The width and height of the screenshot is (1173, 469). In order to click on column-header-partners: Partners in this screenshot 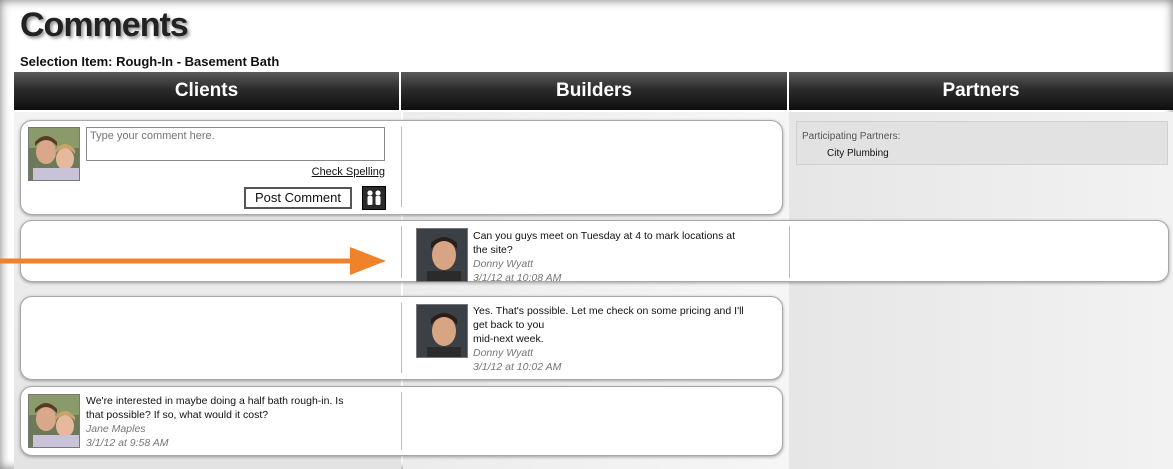, I will do `click(981, 91)`.